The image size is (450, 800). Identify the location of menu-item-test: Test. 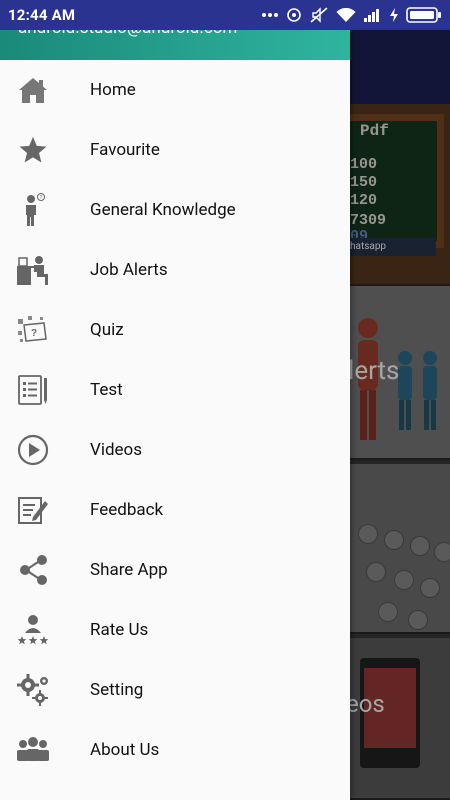
(175, 390).